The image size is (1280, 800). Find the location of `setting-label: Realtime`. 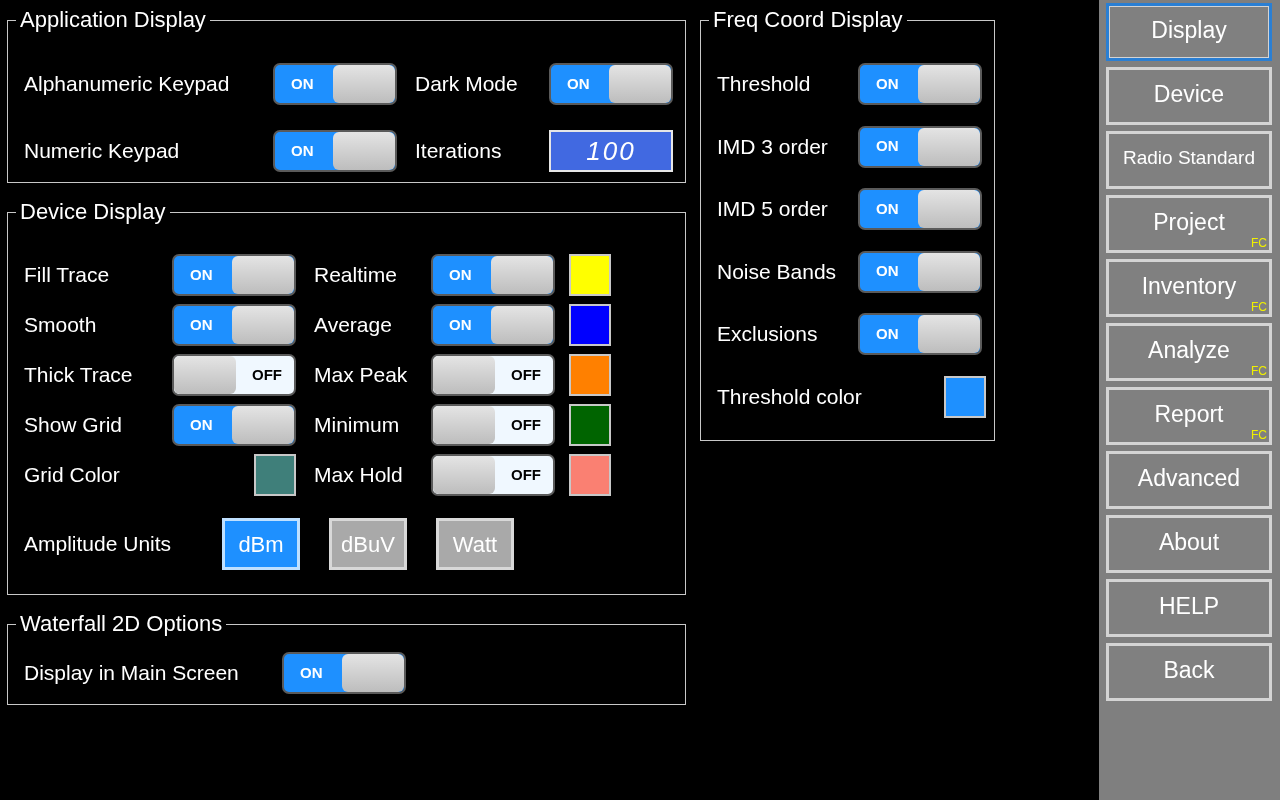

setting-label: Realtime is located at coordinates (356, 275).